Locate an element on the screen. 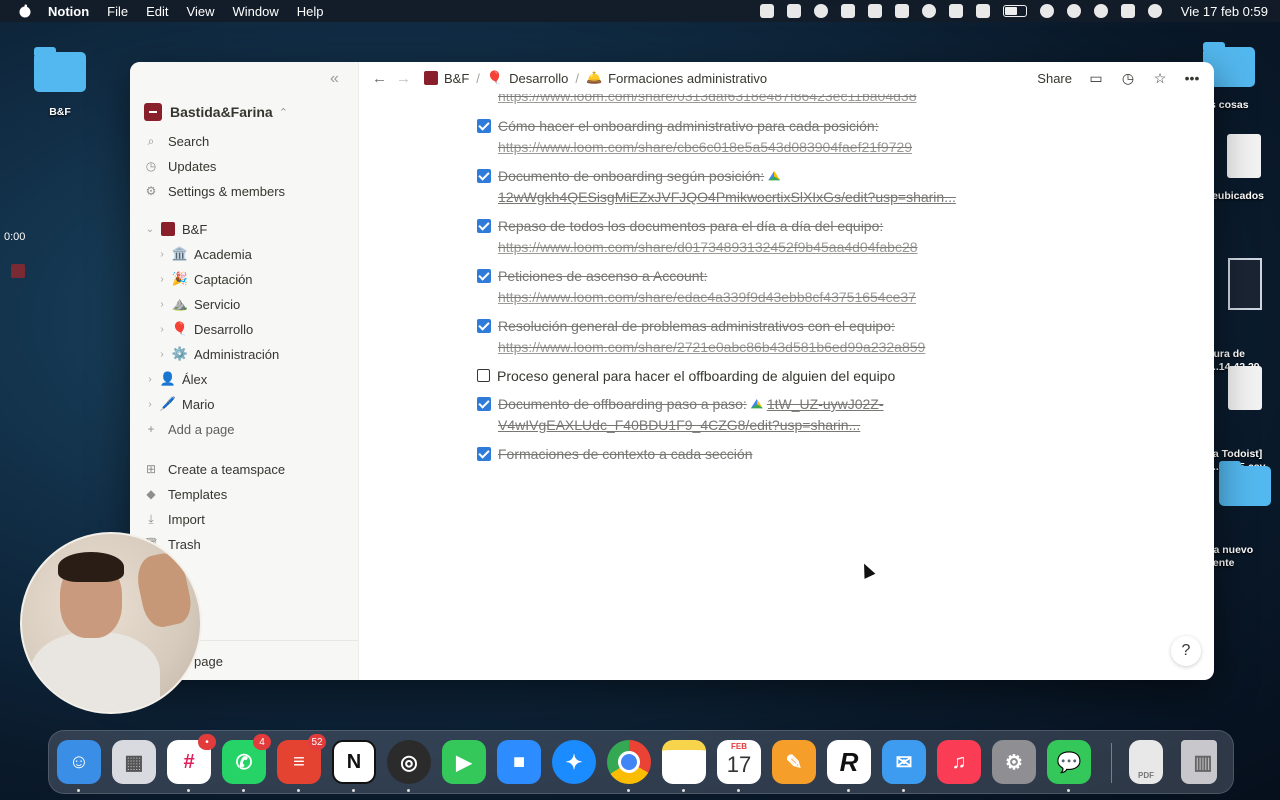 The width and height of the screenshot is (1280, 800). dock-notion: N is located at coordinates (354, 762).